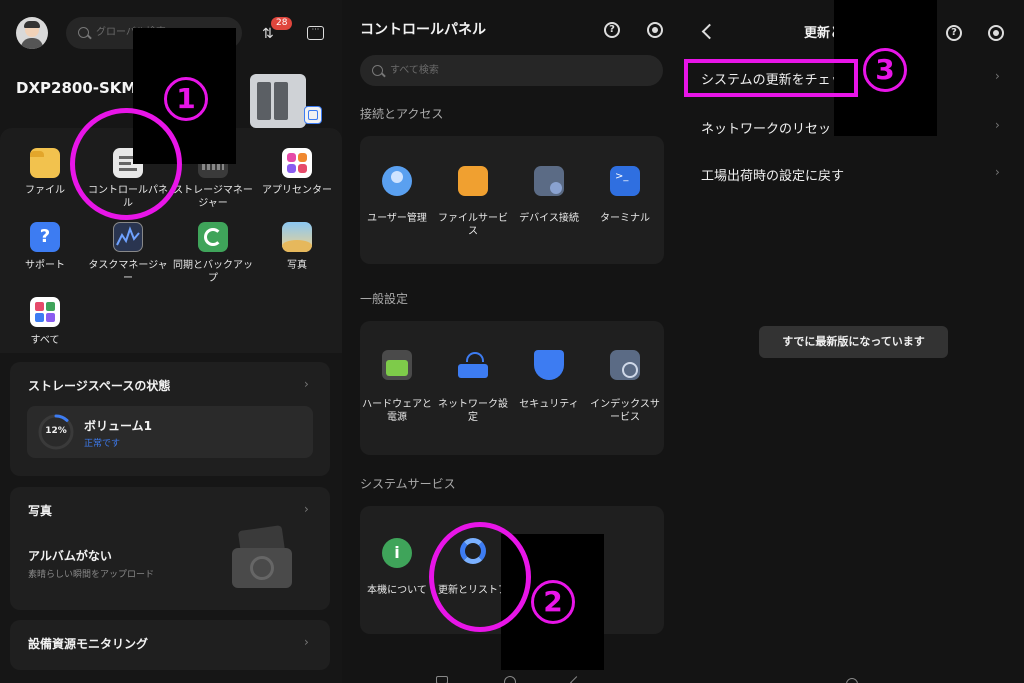 Image resolution: width=1024 pixels, height=683 pixels. I want to click on volume-status: 正常です, so click(102, 444).